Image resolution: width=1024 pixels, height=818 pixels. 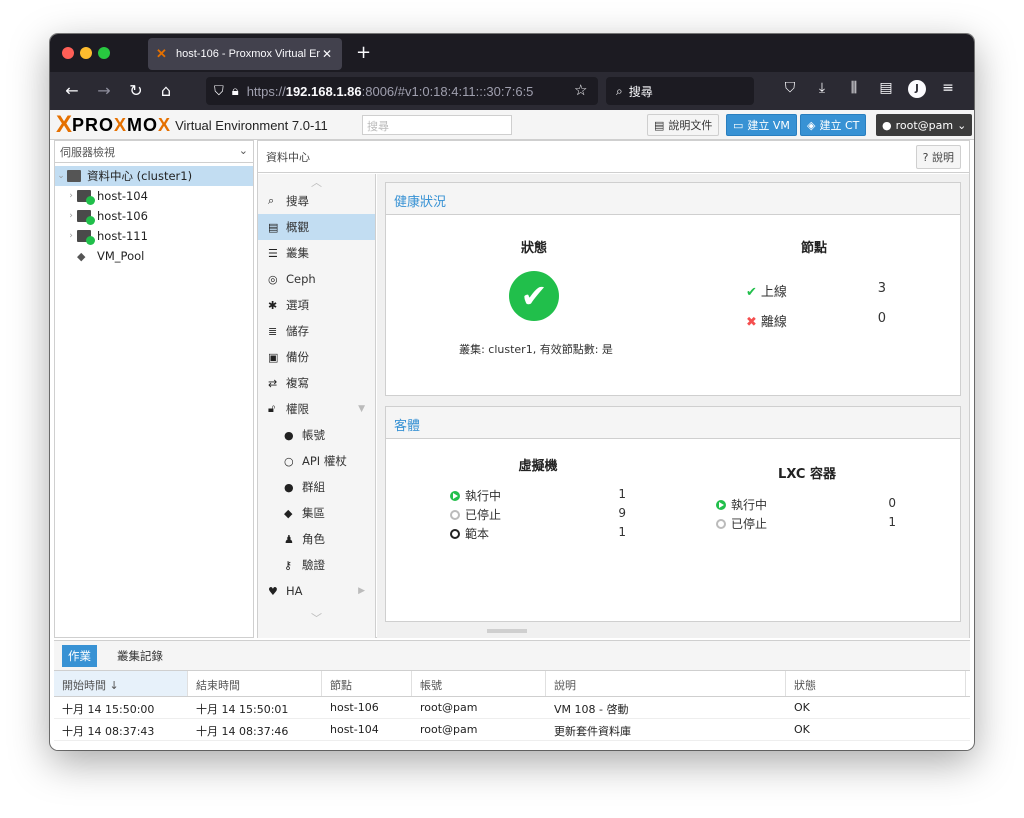 I want to click on menu-item-users: ● 帳號, so click(x=316, y=435).